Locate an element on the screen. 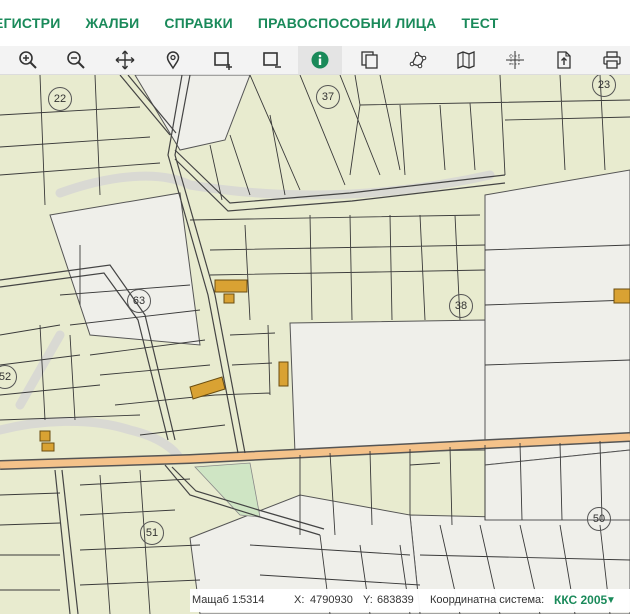 This screenshot has width=630, height=614. coordinates-button is located at coordinates (515, 60).